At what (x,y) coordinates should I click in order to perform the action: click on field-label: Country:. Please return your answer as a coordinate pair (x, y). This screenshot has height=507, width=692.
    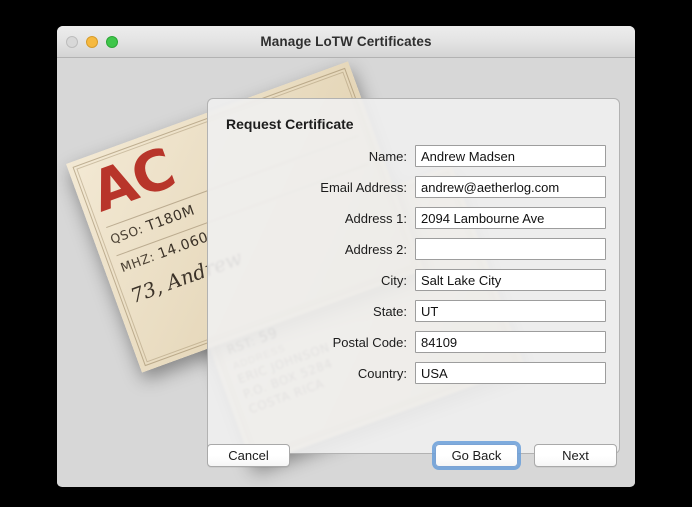
    Looking at the image, I should click on (382, 373).